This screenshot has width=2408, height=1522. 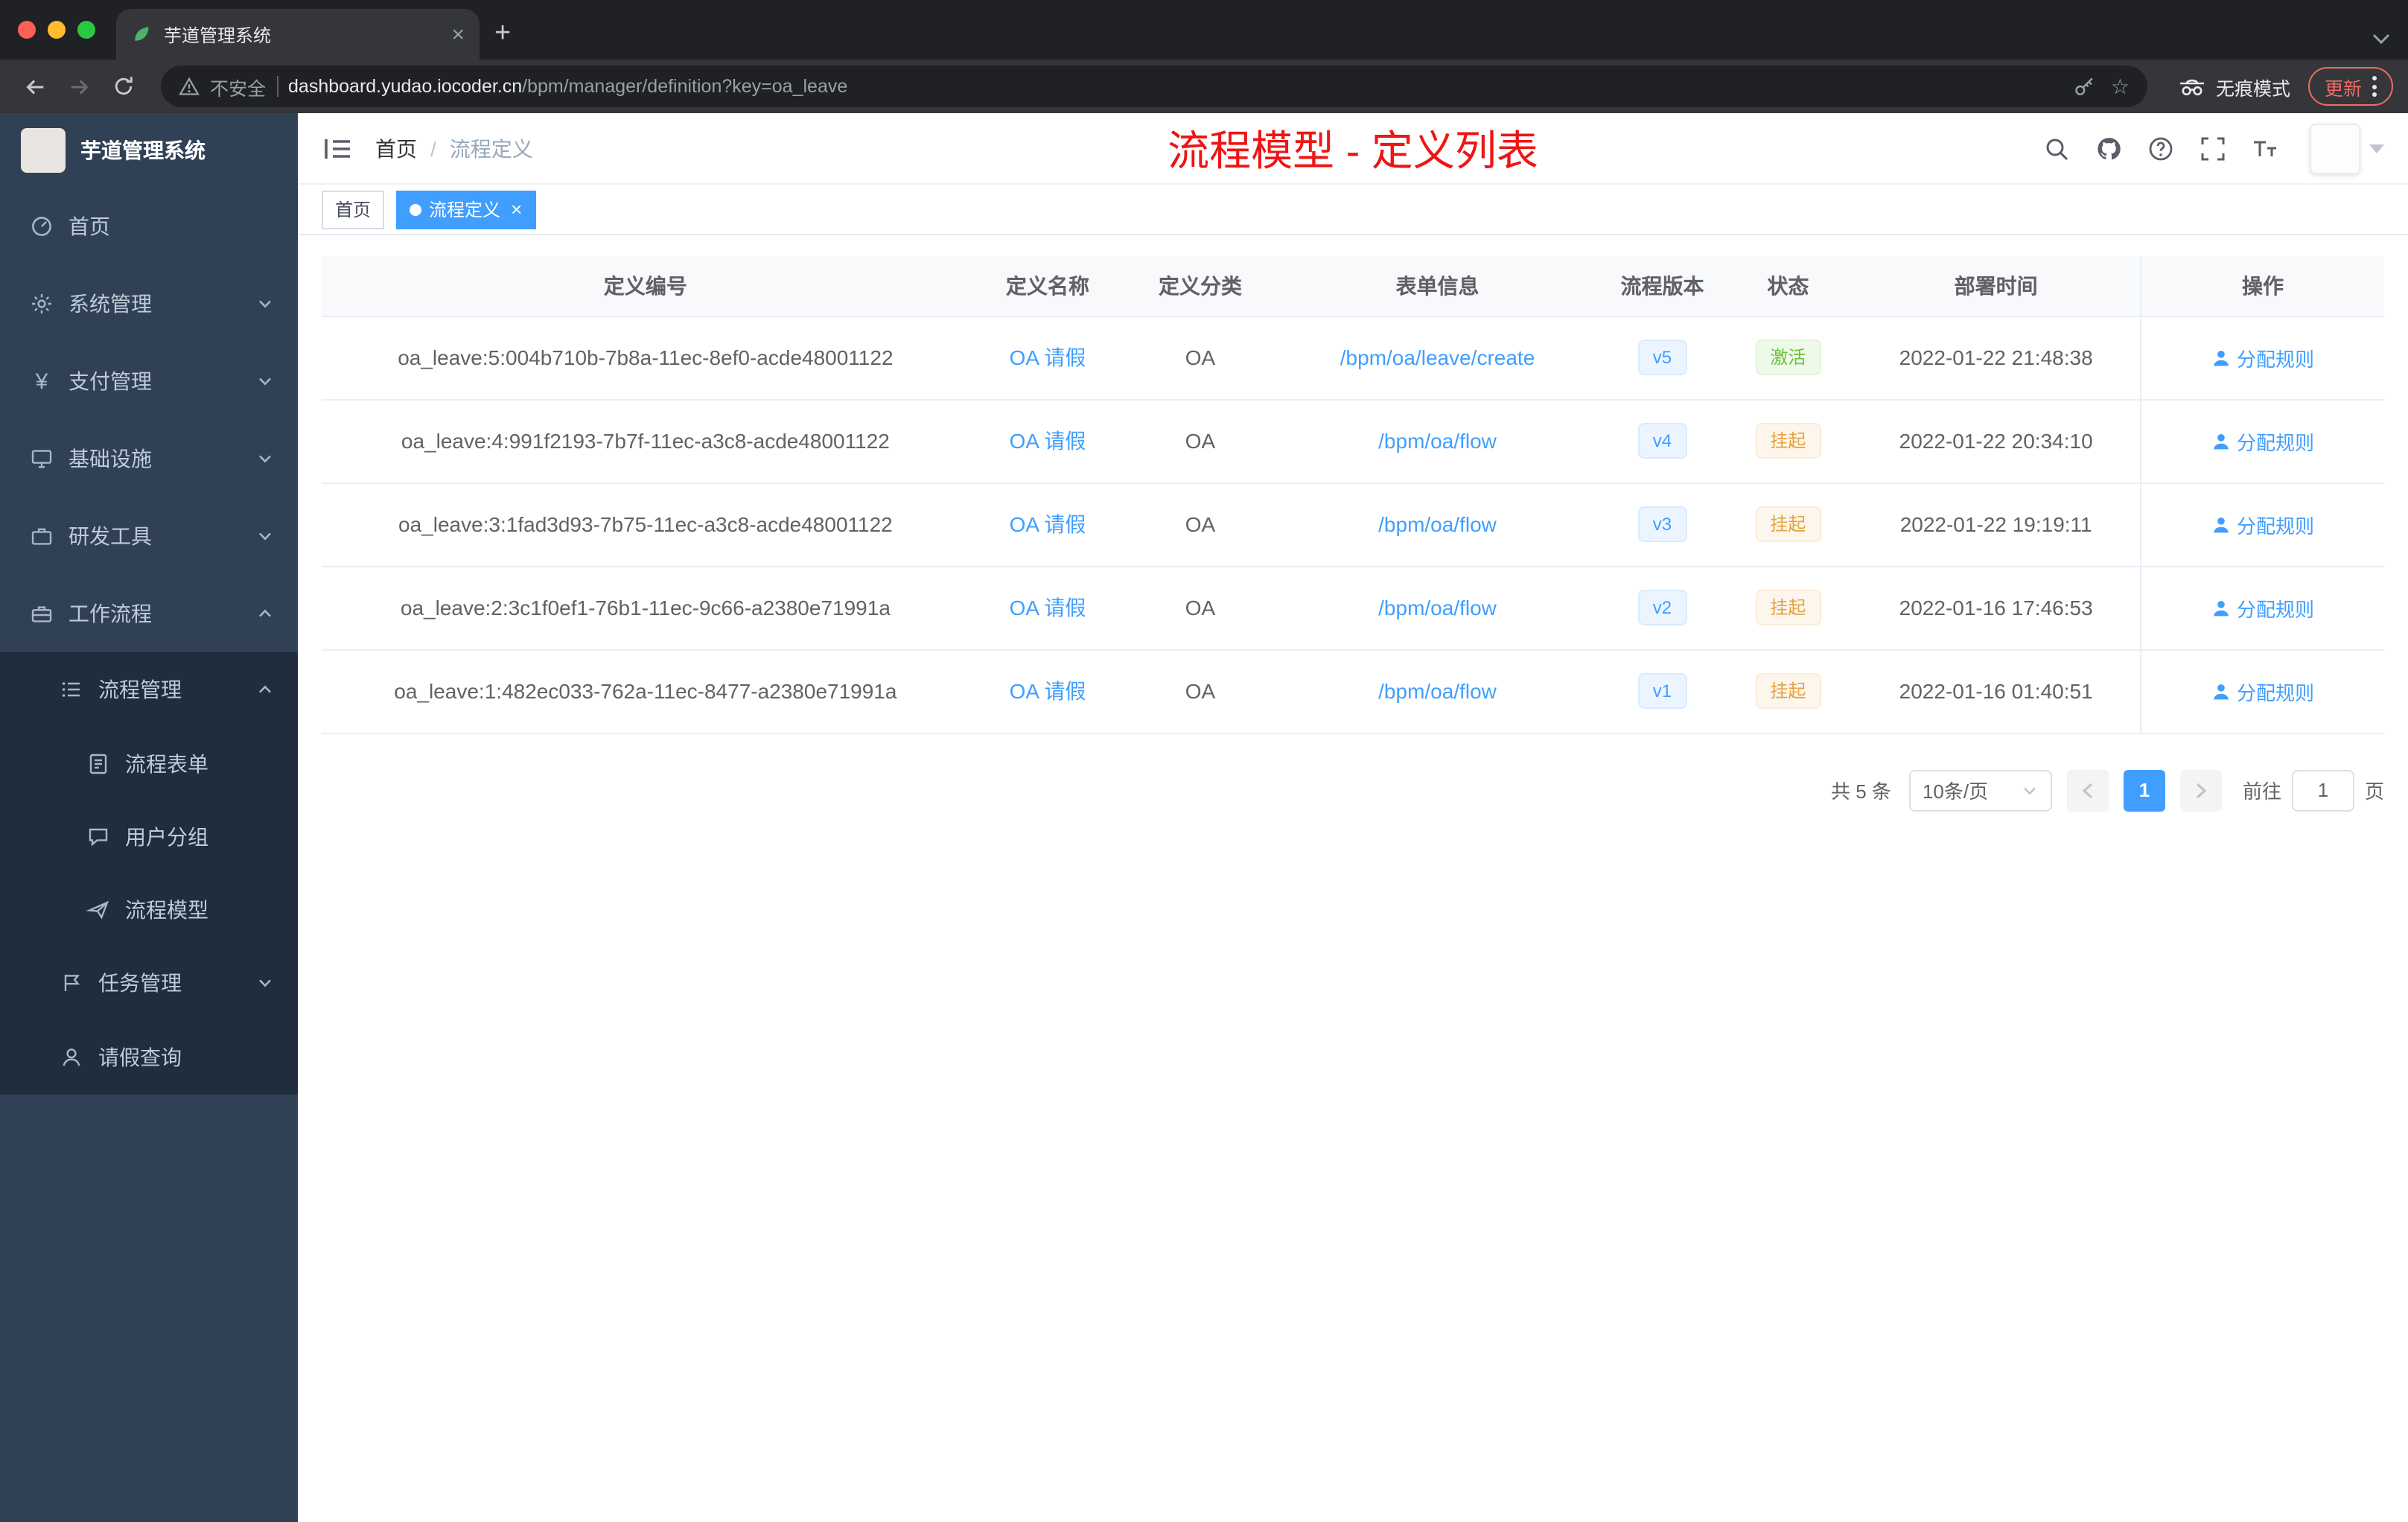 What do you see at coordinates (338, 148) in the screenshot?
I see `hamburger-icon` at bounding box center [338, 148].